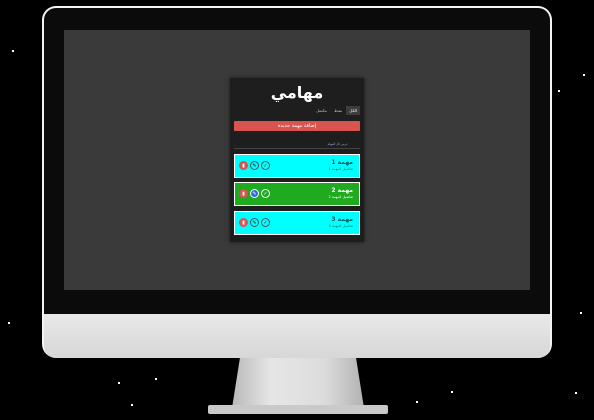  What do you see at coordinates (340, 169) in the screenshot?
I see `task-subtitle: تفاصيل المهمة 1` at bounding box center [340, 169].